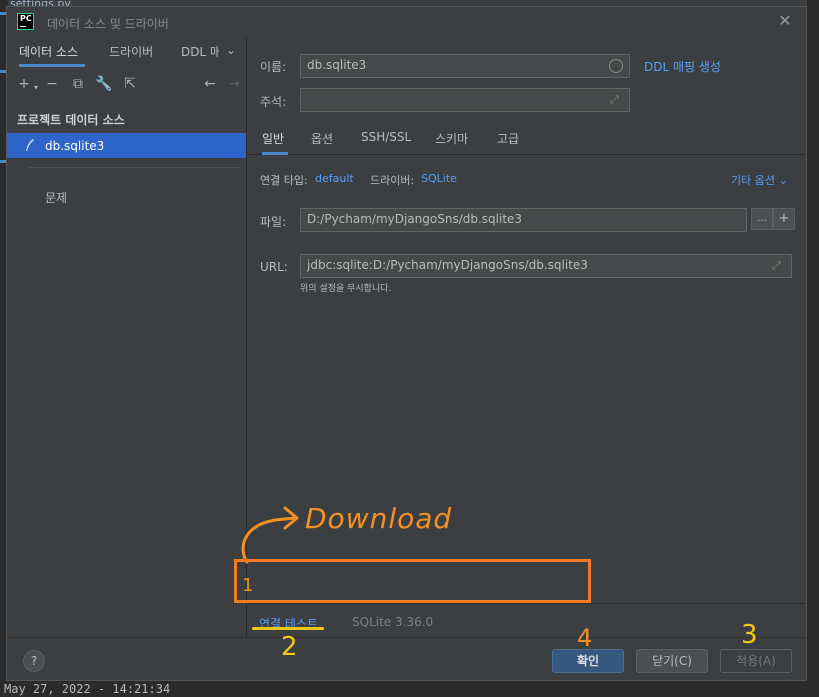  I want to click on more-options-link: 기타 옵션 ⌄, so click(759, 180).